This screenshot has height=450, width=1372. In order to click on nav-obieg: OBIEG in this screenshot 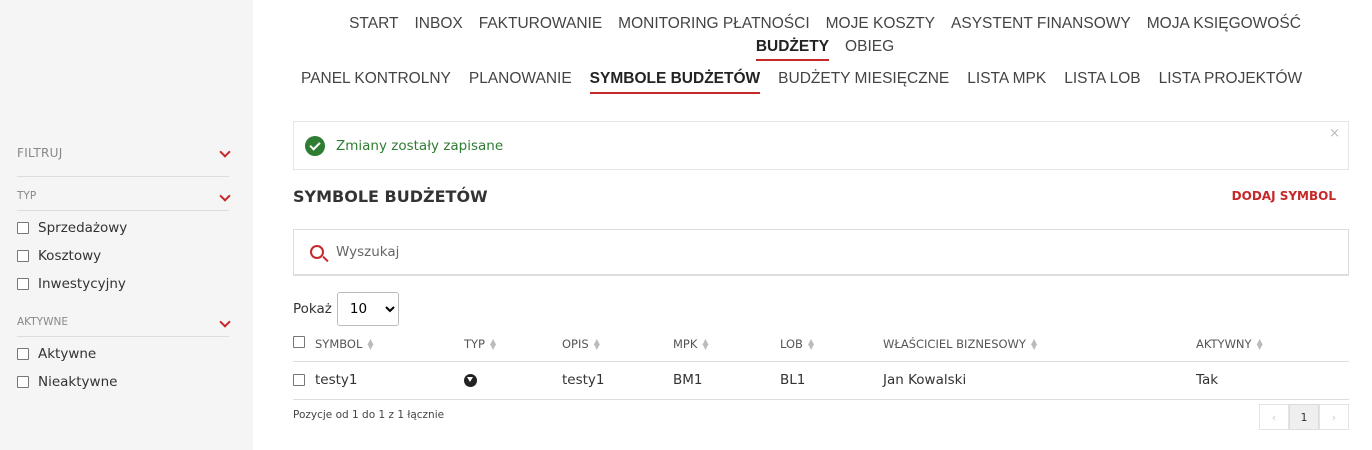, I will do `click(869, 46)`.